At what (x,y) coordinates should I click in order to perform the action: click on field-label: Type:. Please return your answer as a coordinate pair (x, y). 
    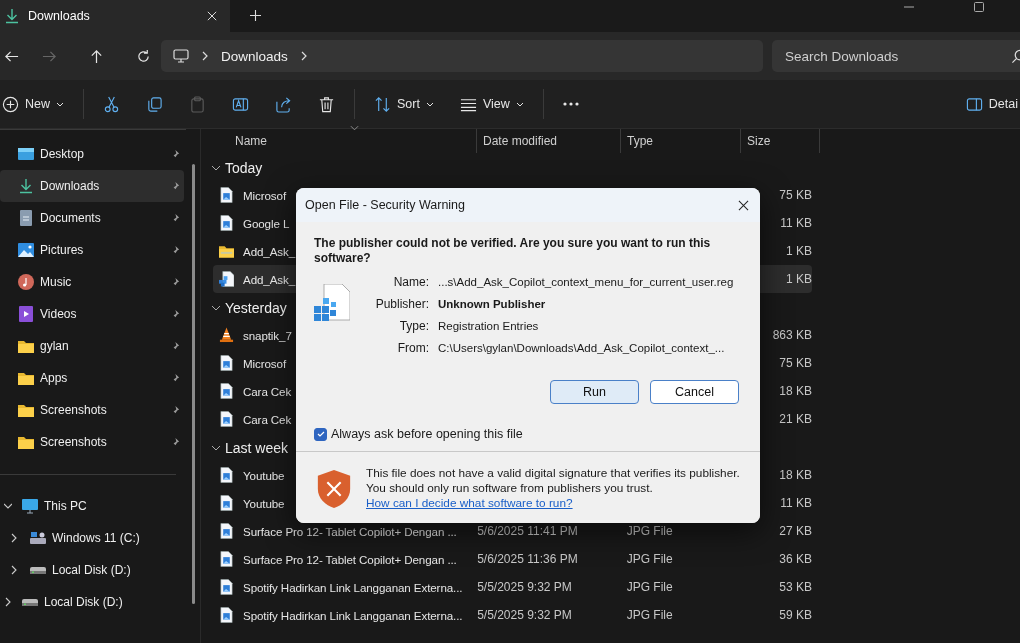
    Looking at the image, I should click on (413, 326).